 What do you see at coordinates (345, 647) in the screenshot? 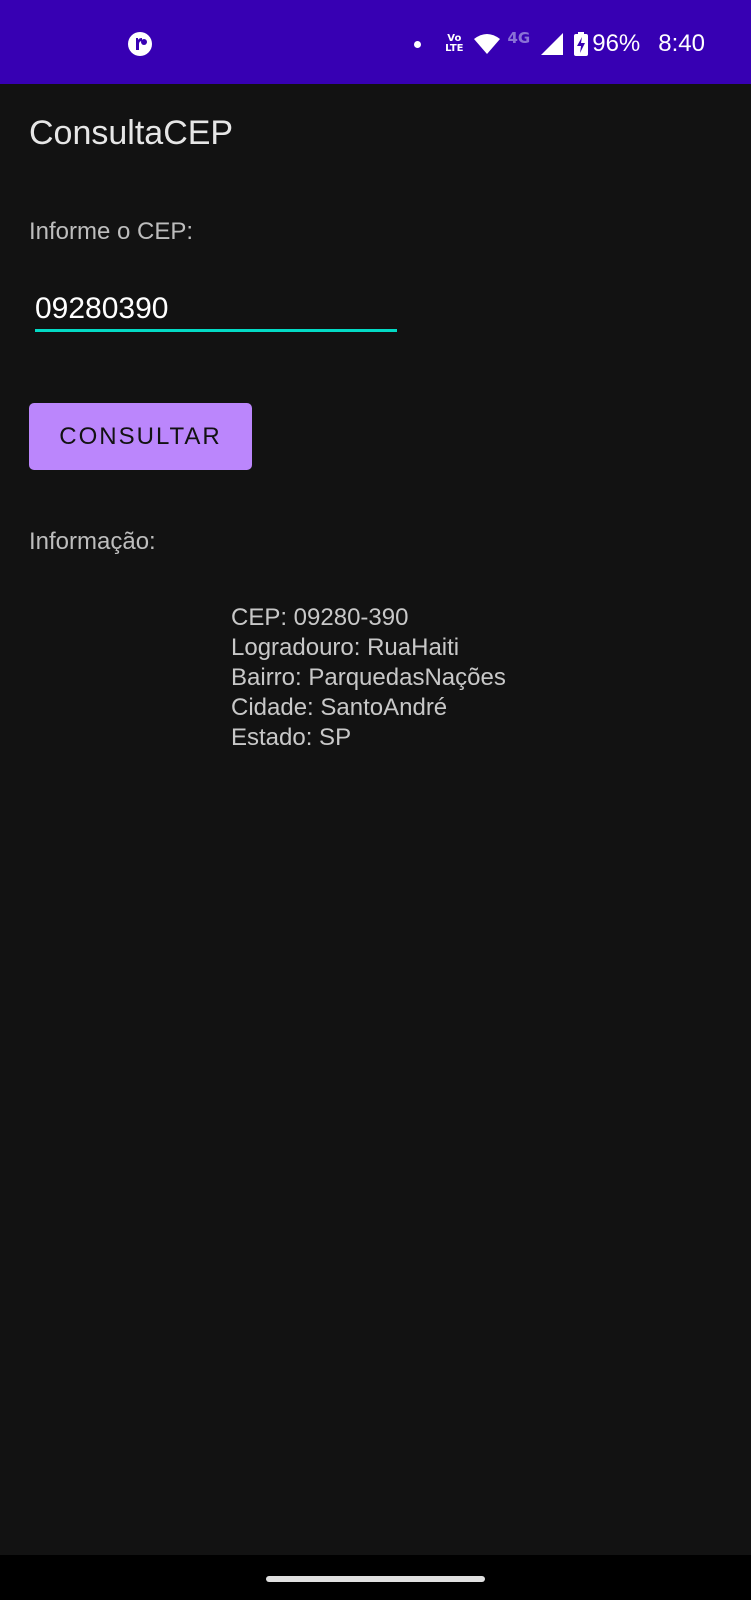
I see `result-street-line: Logradouro: RuaHaiti` at bounding box center [345, 647].